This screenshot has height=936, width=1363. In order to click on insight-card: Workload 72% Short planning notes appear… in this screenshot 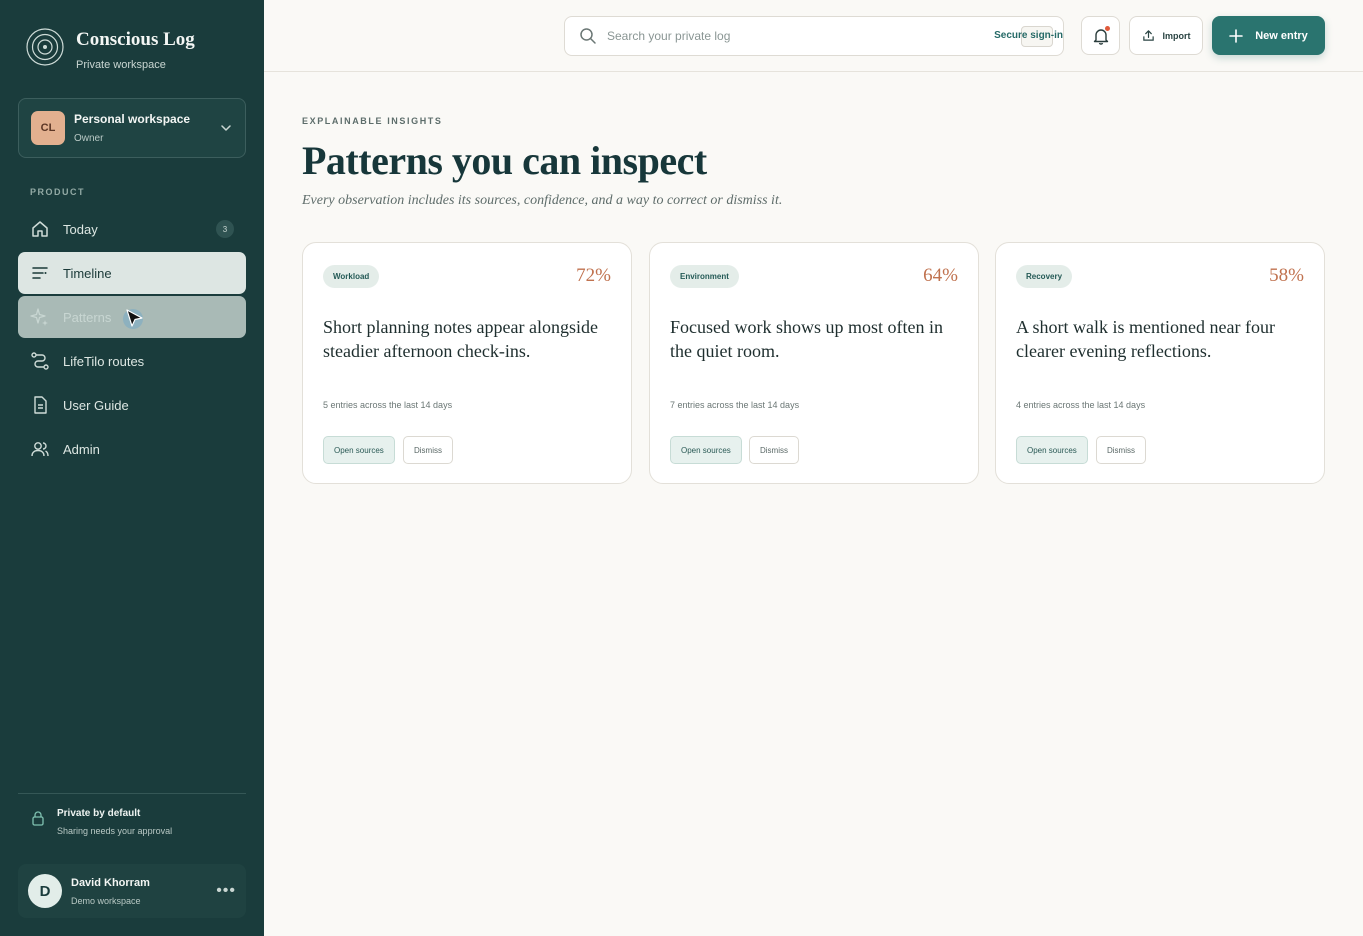, I will do `click(467, 363)`.